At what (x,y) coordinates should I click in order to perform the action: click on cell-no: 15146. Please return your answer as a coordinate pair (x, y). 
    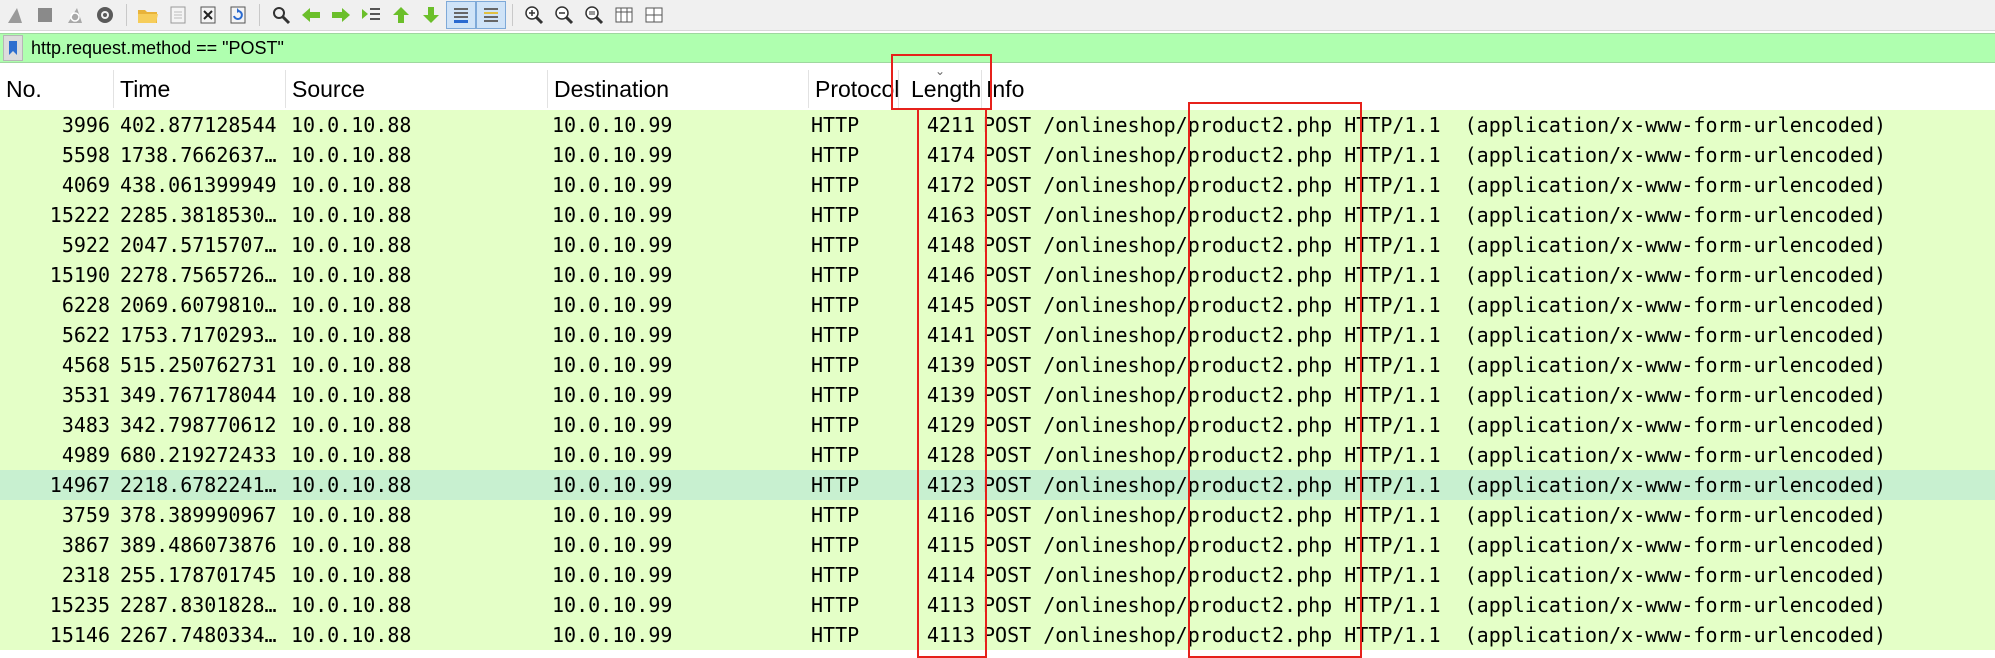
    Looking at the image, I should click on (79, 635).